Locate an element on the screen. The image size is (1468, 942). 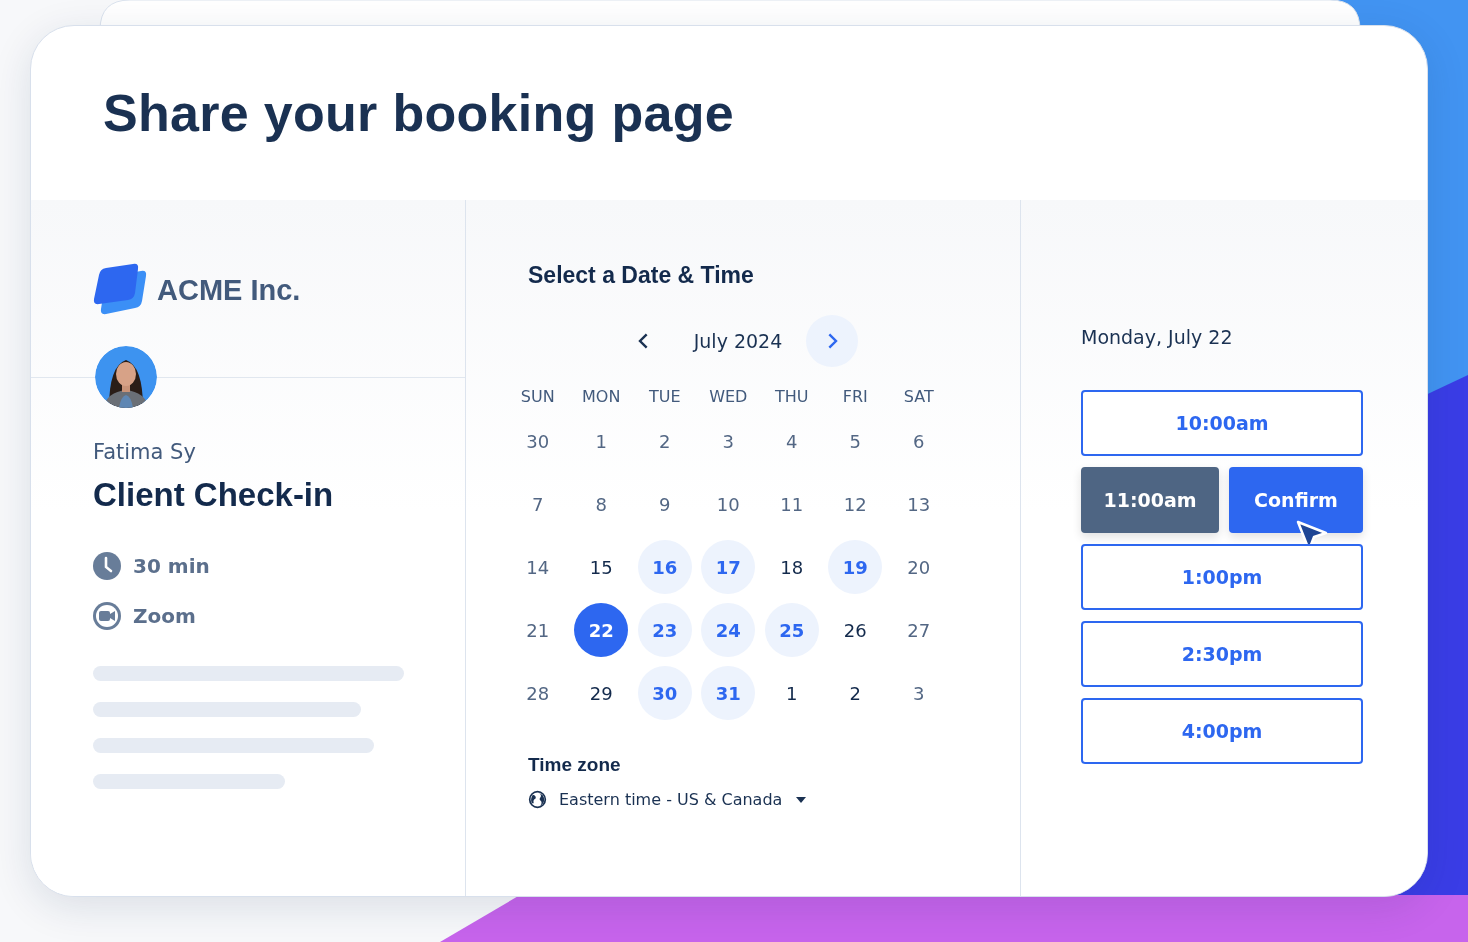
time-slot-button: 2:30pm is located at coordinates (1222, 654).